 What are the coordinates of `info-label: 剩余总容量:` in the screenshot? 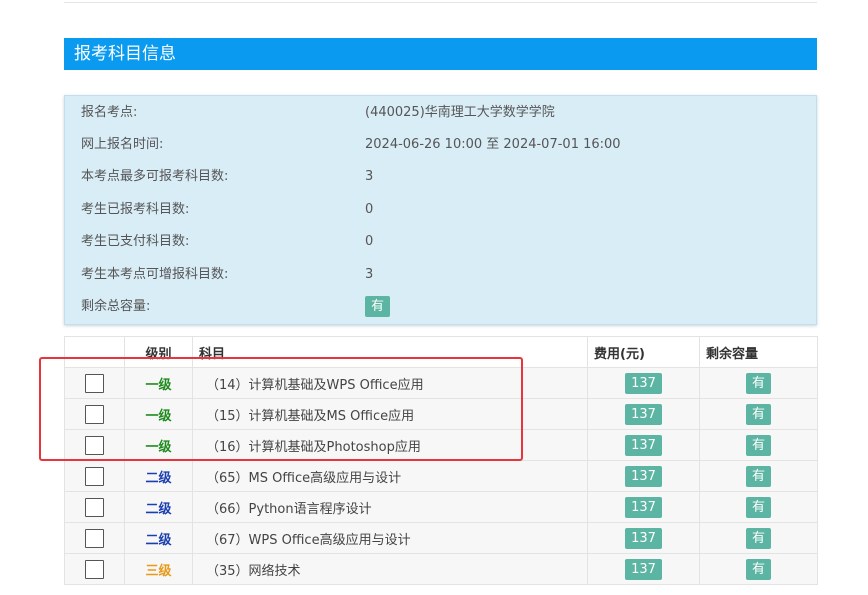 It's located at (116, 306).